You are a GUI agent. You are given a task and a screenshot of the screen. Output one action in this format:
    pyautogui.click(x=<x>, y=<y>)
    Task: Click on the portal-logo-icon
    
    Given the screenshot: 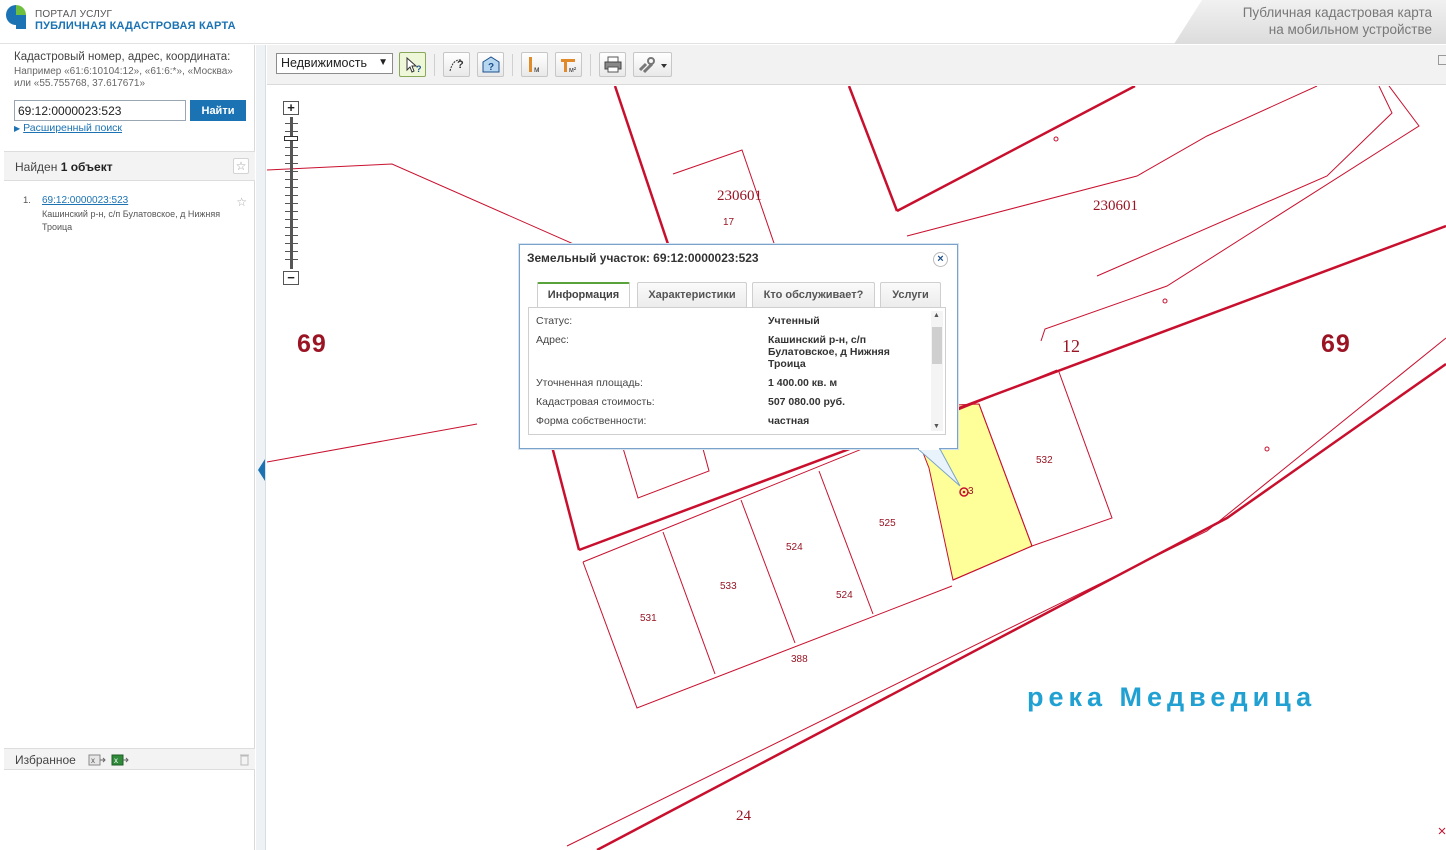 What is the action you would take?
    pyautogui.click(x=16, y=18)
    